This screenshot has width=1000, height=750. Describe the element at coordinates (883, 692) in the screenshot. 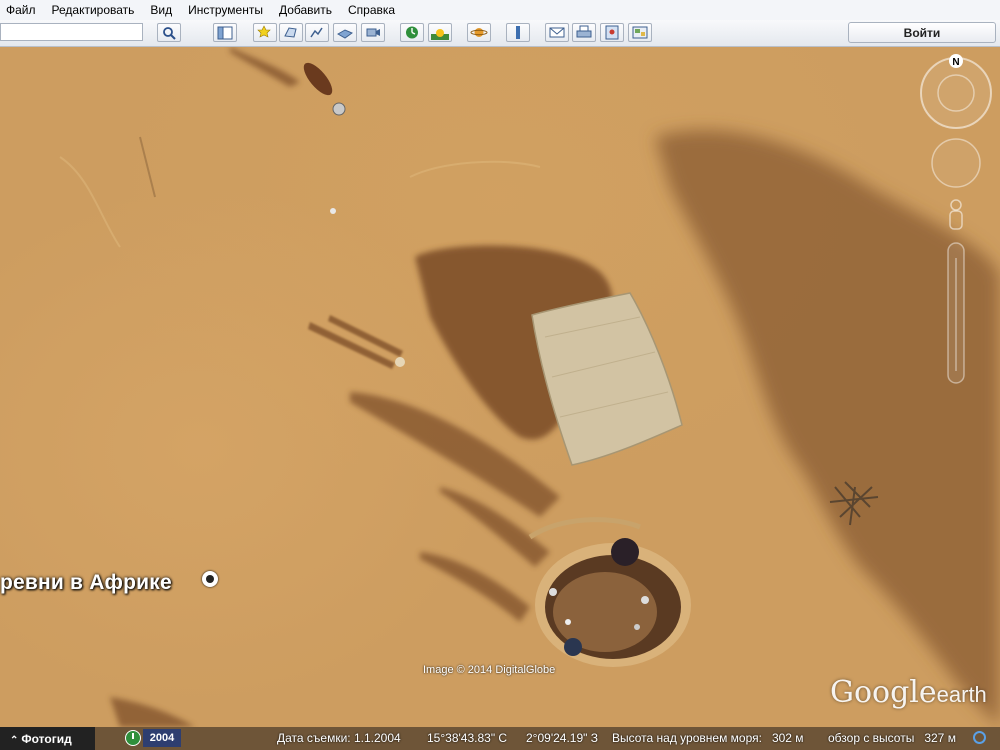

I see `logo-main: Google` at that location.